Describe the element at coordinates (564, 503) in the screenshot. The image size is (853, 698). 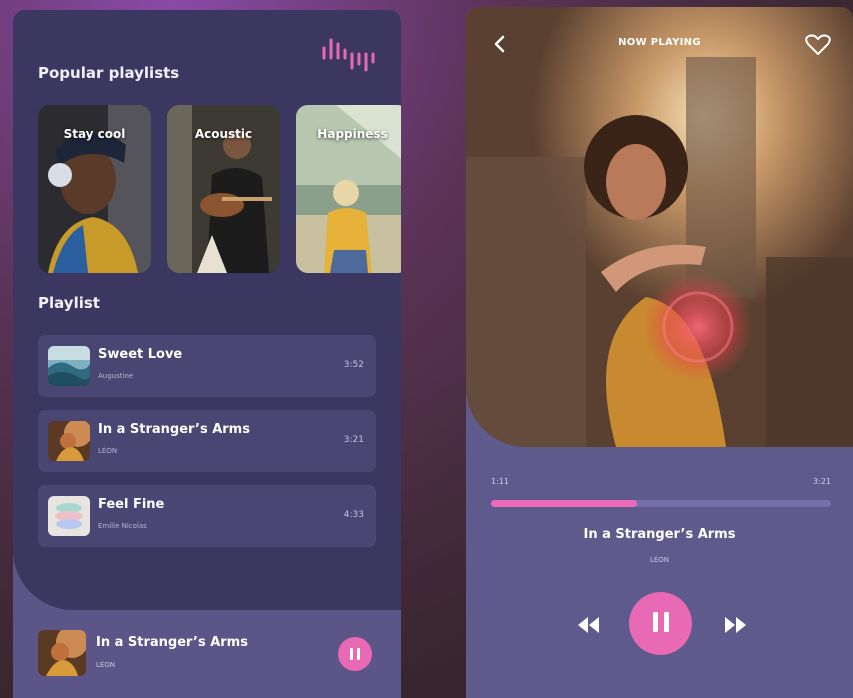
I see `progress-fill` at that location.